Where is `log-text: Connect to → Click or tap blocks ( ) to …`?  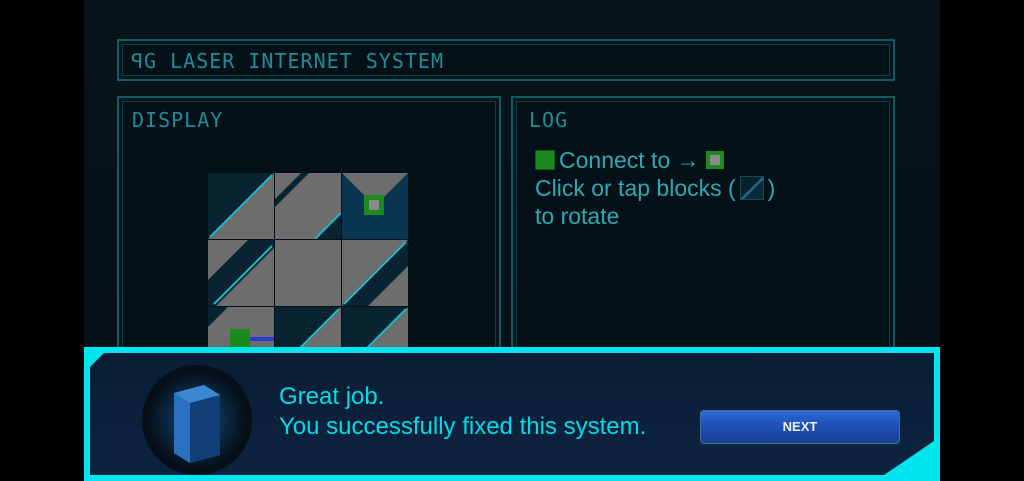
log-text: Connect to → Click or tap blocks ( ) to … is located at coordinates (655, 188).